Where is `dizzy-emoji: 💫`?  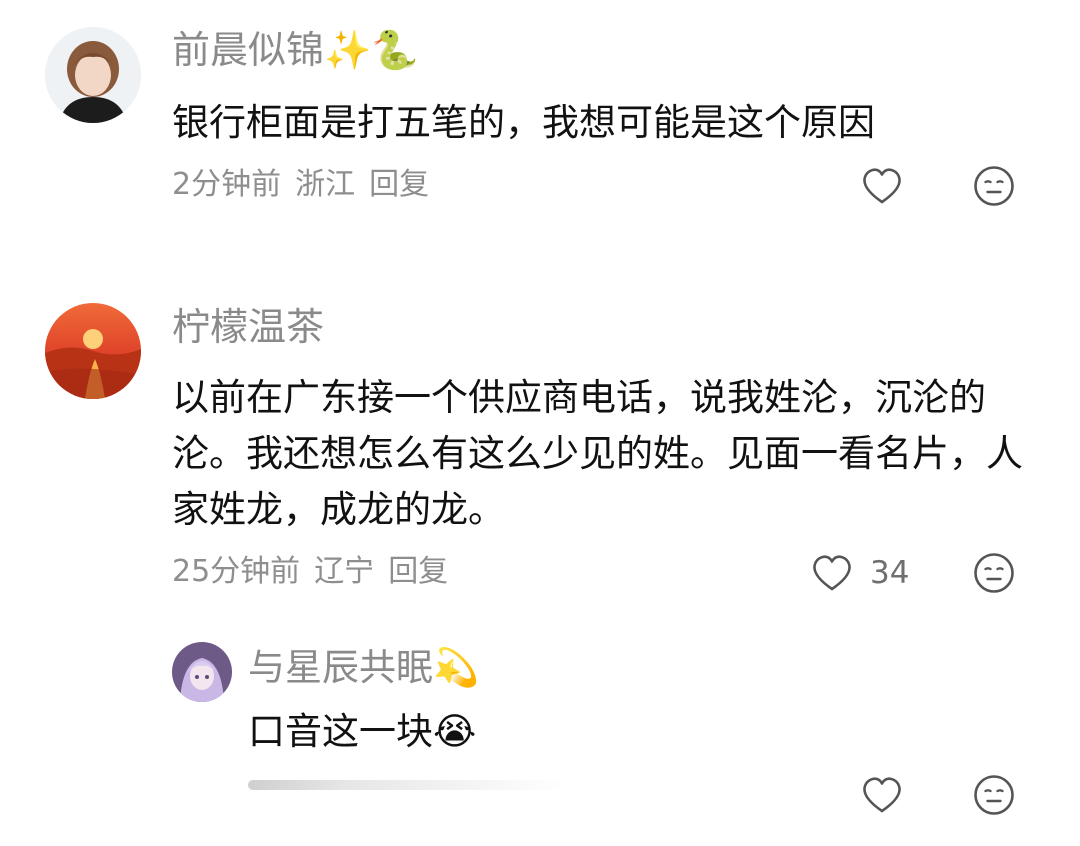 dizzy-emoji: 💫 is located at coordinates (456, 667).